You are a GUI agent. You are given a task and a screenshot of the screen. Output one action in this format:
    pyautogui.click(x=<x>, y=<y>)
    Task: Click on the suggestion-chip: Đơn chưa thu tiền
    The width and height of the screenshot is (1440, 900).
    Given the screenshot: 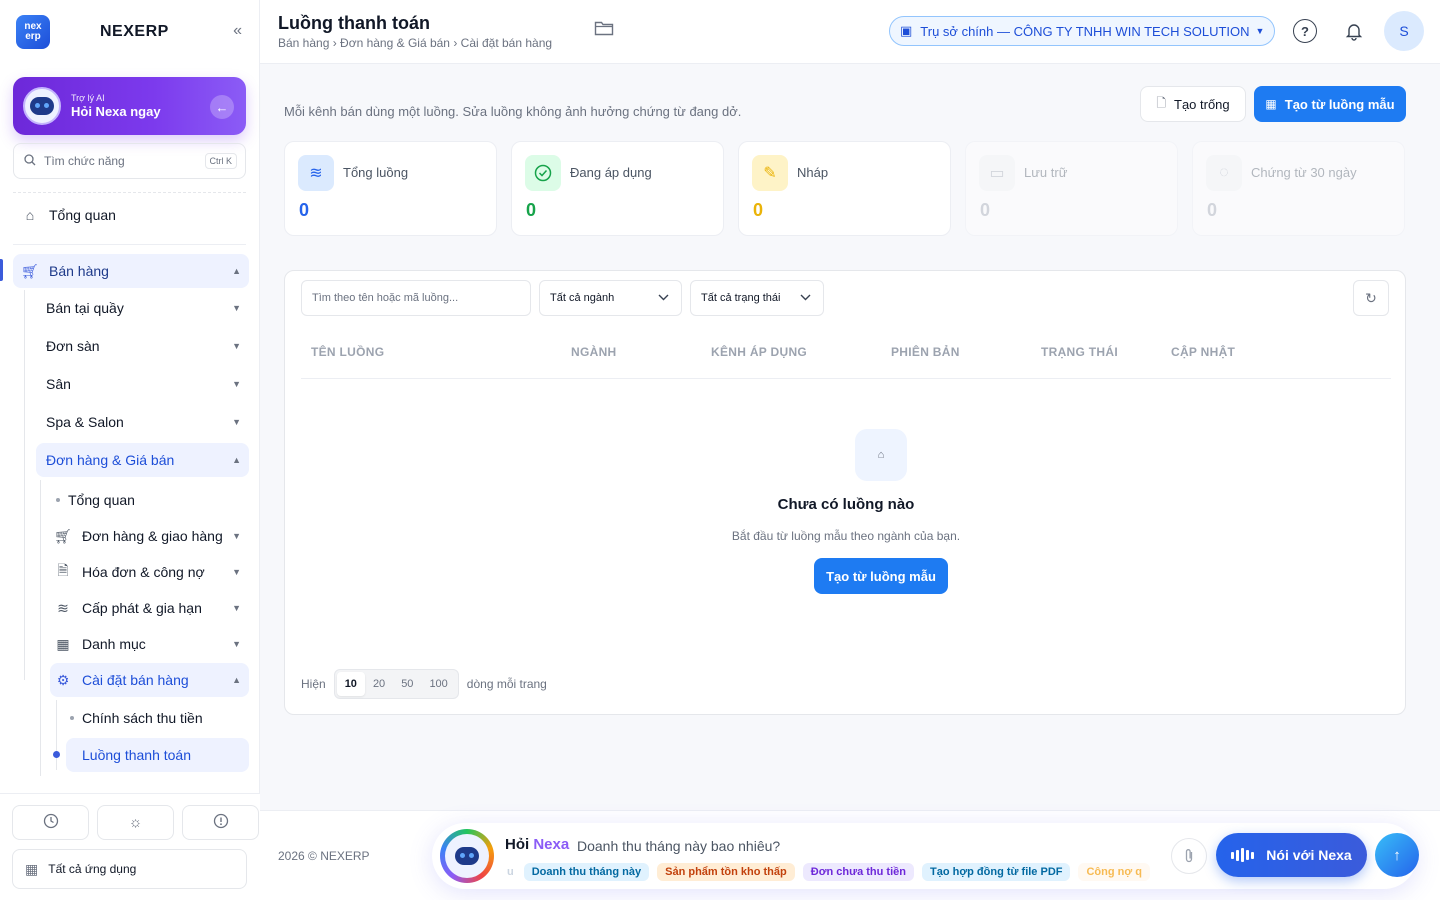 What is the action you would take?
    pyautogui.click(x=858, y=872)
    